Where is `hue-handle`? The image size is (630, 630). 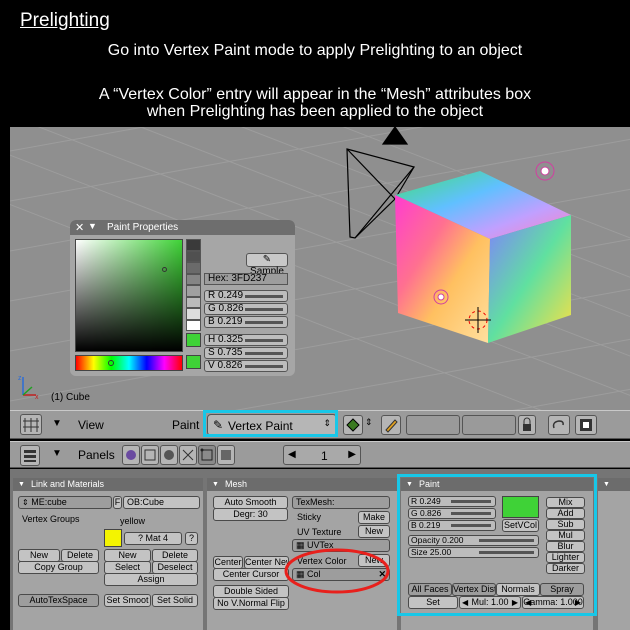
hue-handle is located at coordinates (111, 363).